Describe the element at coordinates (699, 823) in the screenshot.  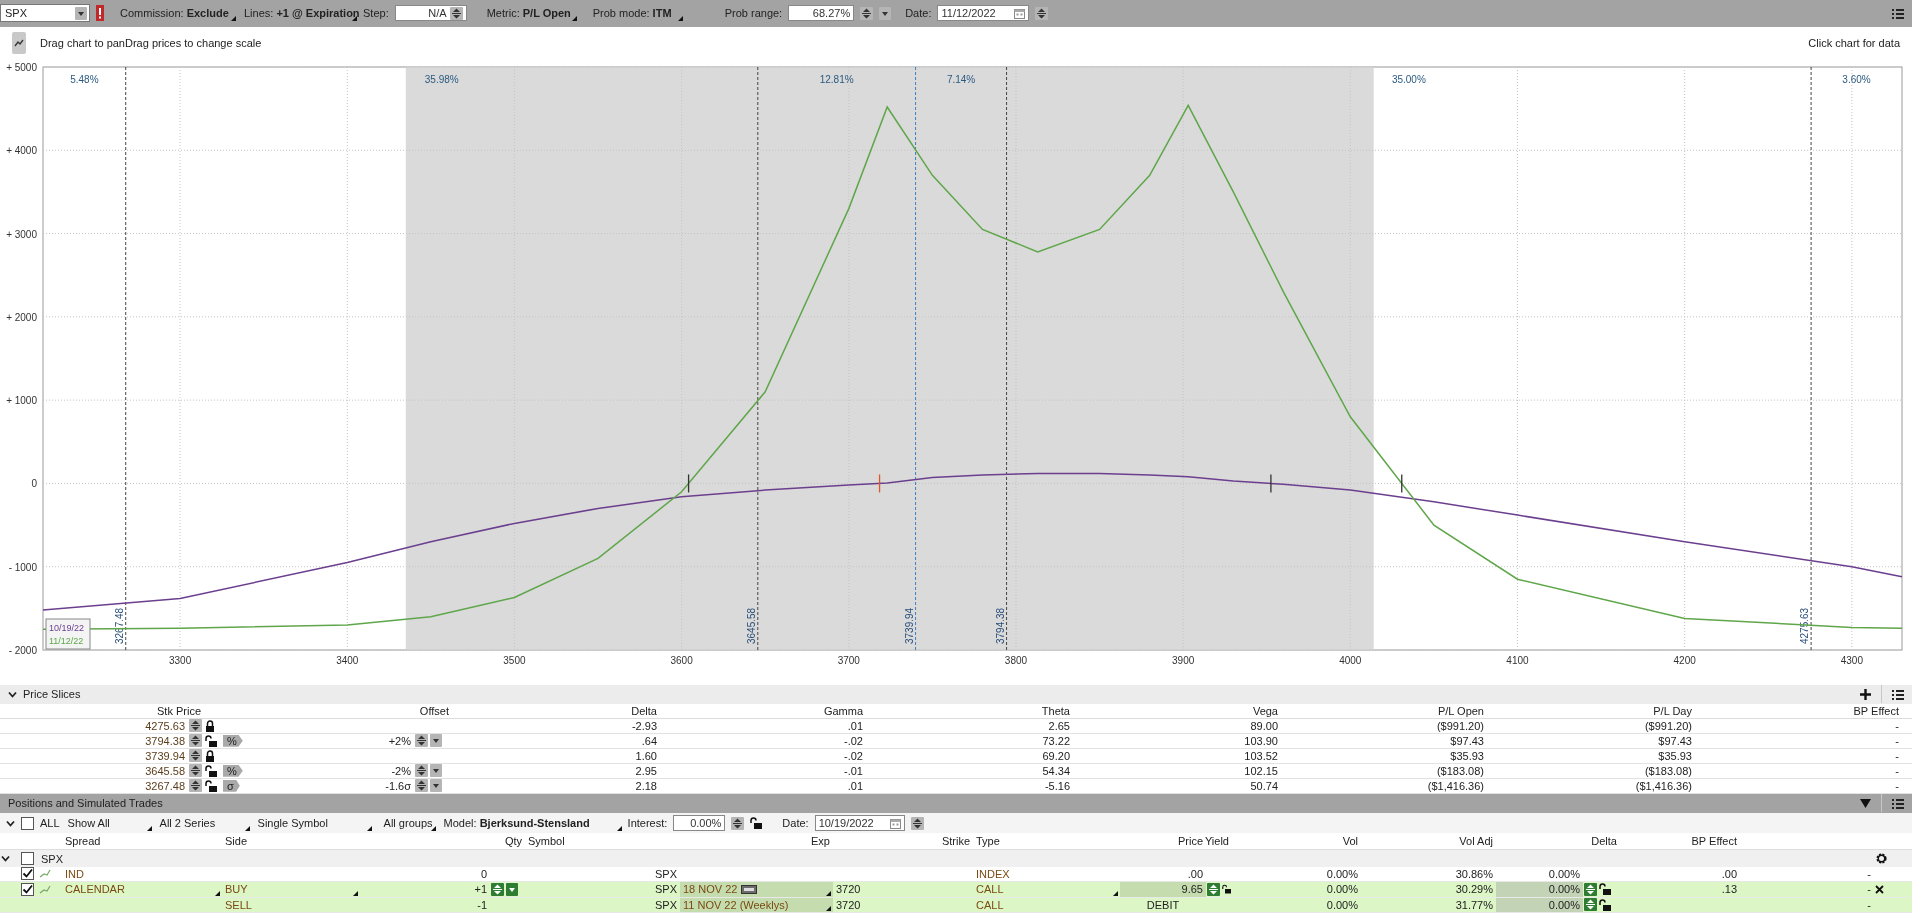
I see `interest-field: 0.00%` at that location.